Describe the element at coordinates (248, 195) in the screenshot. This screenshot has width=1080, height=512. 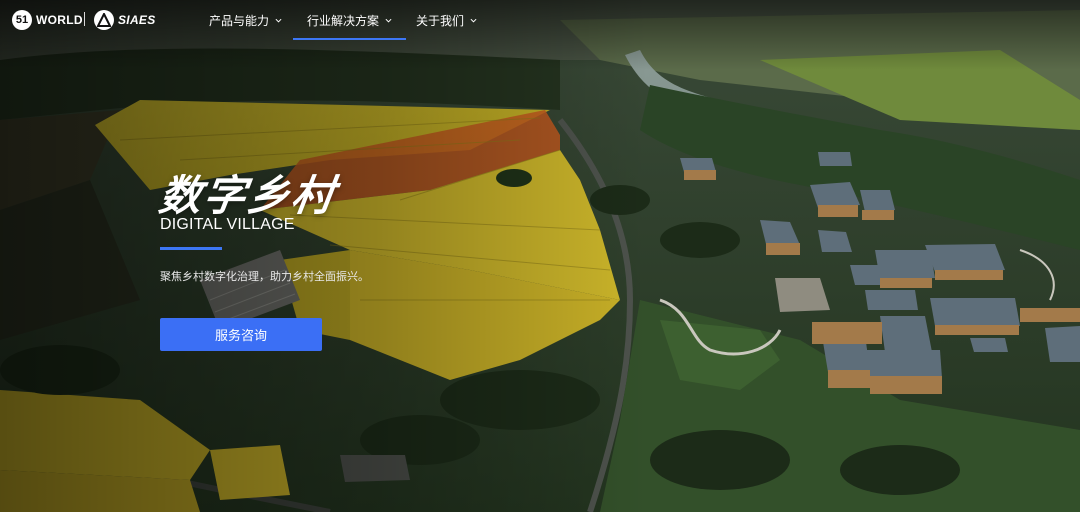
I see `hero-title: 数字乡村` at that location.